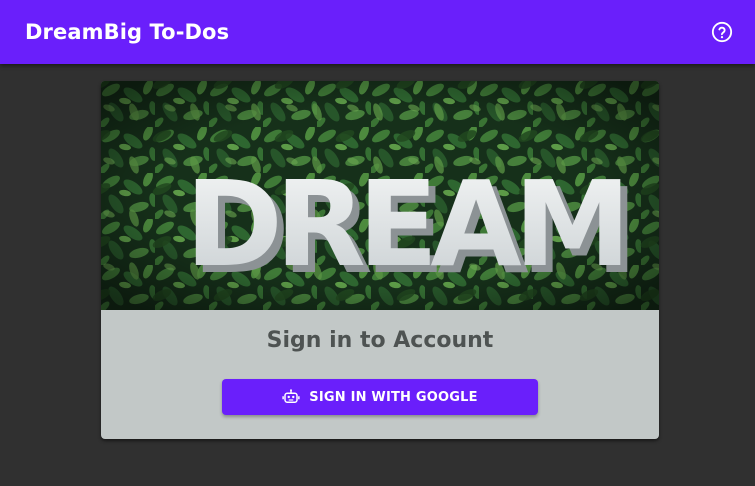 This screenshot has width=755, height=486. I want to click on app-title: DreamBig To-Dos, so click(127, 32).